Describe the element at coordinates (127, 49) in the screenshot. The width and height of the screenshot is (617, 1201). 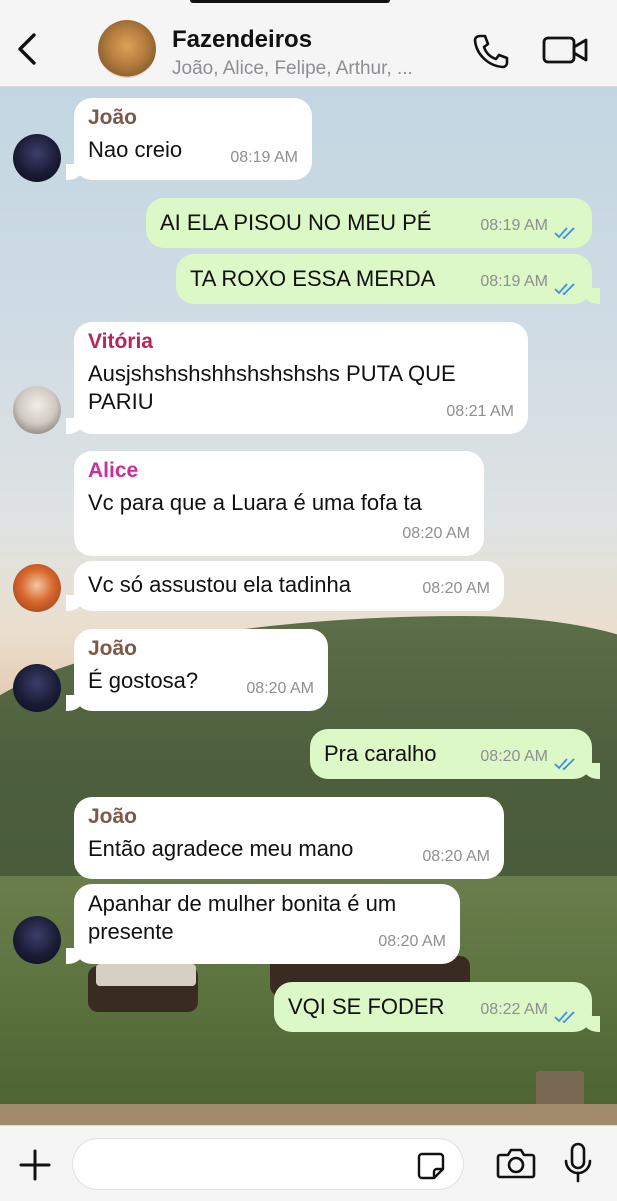
I see `group-avatar` at that location.